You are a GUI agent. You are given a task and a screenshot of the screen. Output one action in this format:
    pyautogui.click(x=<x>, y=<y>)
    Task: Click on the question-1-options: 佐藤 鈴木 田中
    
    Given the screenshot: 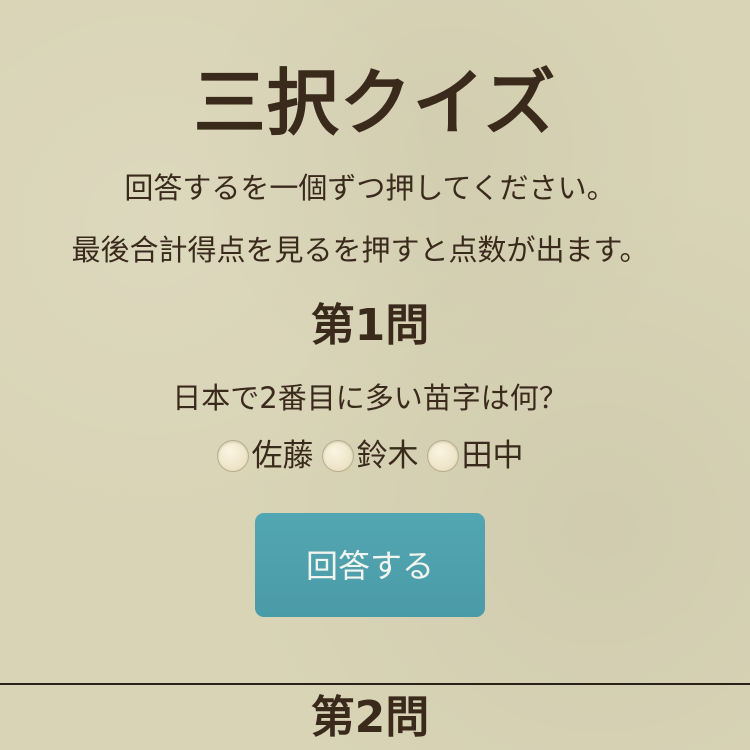 What is the action you would take?
    pyautogui.click(x=370, y=456)
    